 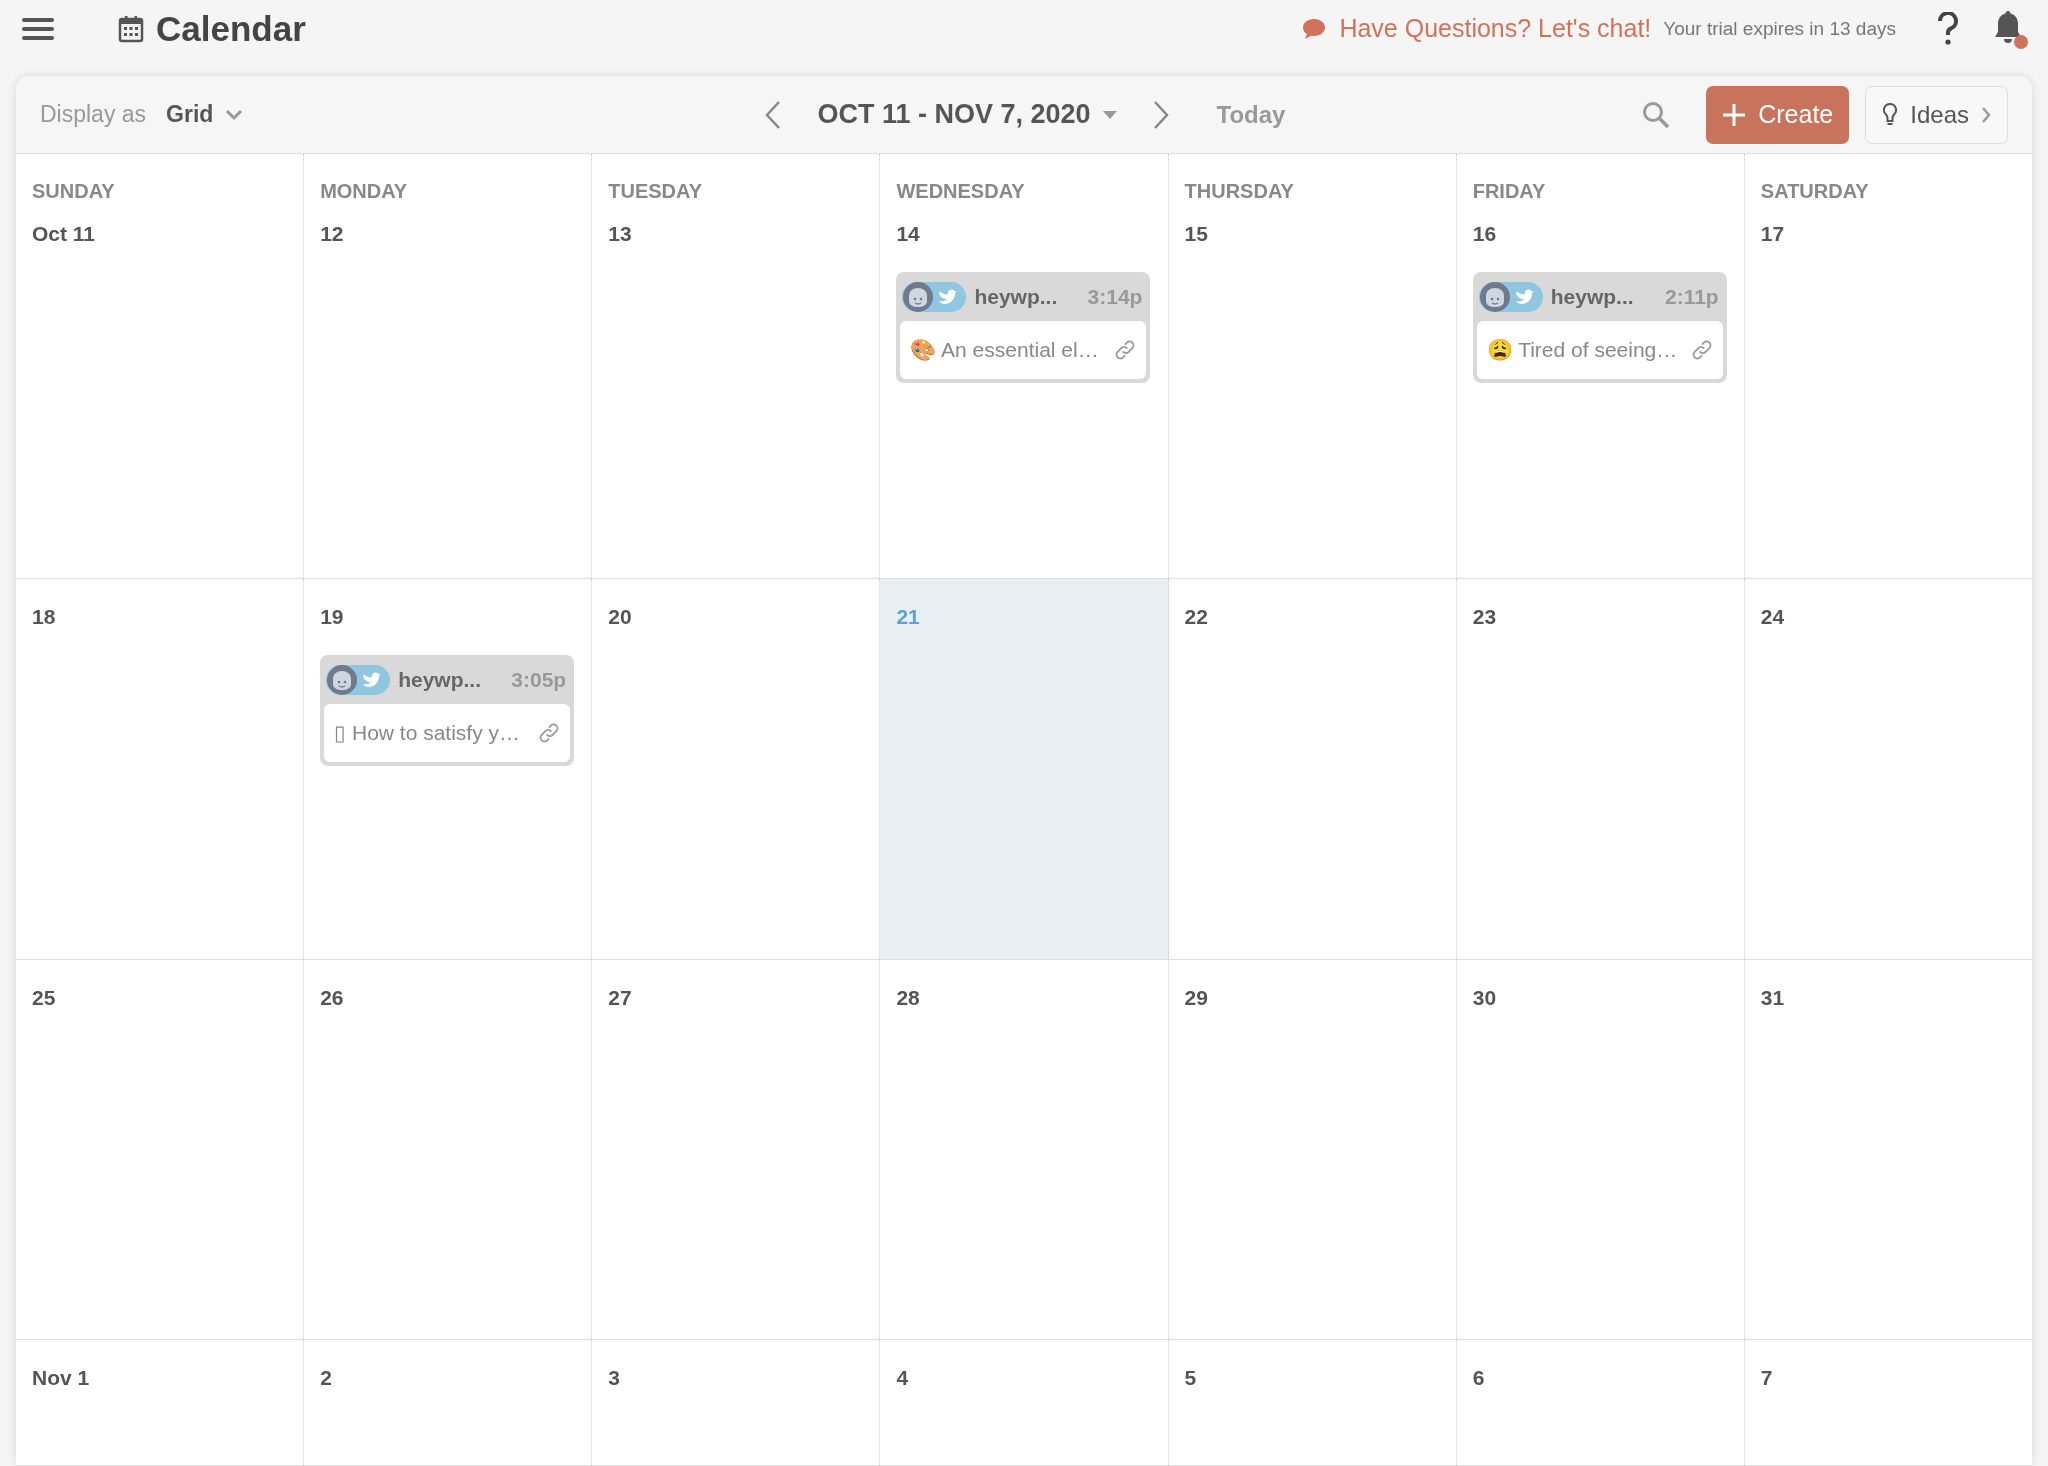 What do you see at coordinates (539, 679) in the screenshot?
I see `post-time: 3:05p` at bounding box center [539, 679].